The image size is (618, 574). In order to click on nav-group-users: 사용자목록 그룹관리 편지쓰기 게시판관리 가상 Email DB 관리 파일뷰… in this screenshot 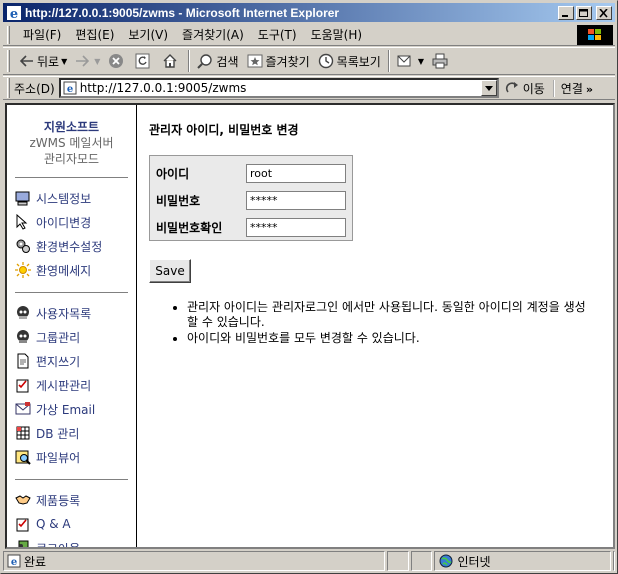, I will do `click(71, 385)`.